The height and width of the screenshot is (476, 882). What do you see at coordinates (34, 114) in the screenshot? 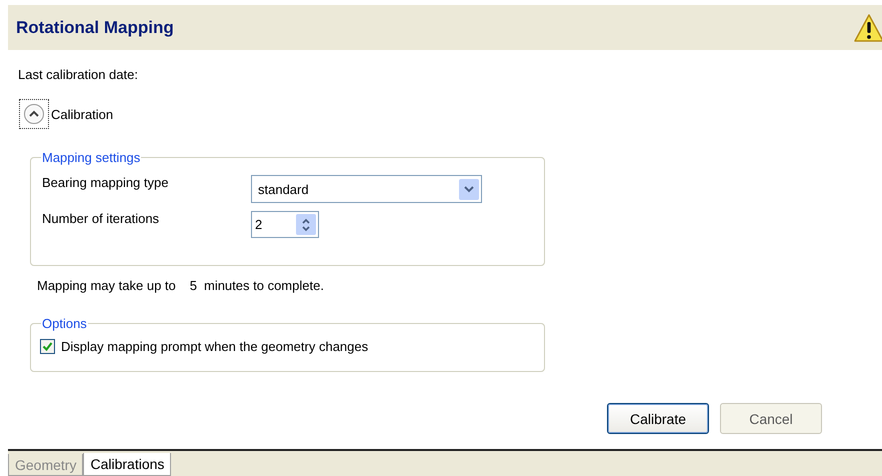
I see `expander-button` at bounding box center [34, 114].